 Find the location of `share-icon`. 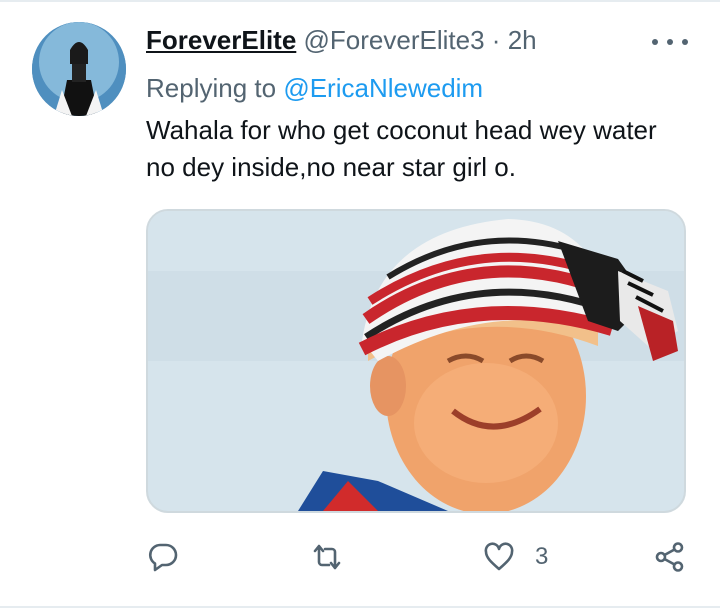

share-icon is located at coordinates (669, 557).